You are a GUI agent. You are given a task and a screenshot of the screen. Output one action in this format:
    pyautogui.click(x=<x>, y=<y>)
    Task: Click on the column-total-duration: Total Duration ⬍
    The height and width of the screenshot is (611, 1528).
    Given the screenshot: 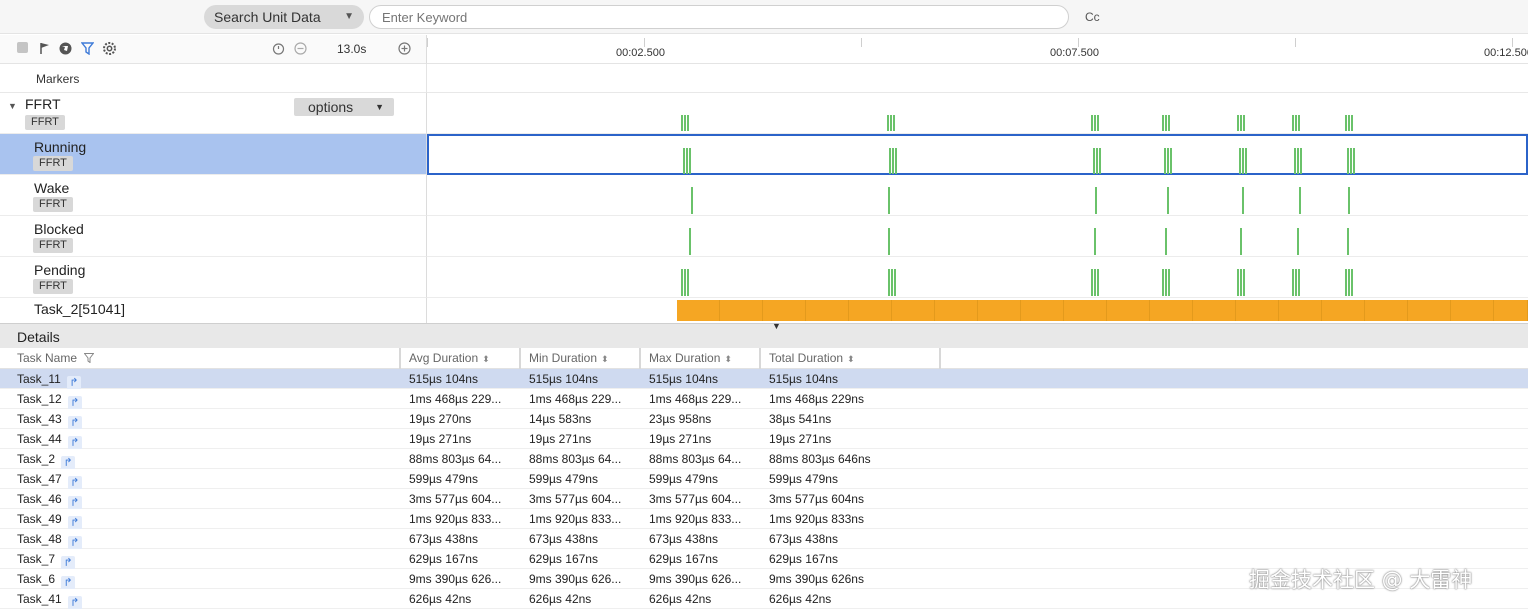 What is the action you would take?
    pyautogui.click(x=851, y=358)
    